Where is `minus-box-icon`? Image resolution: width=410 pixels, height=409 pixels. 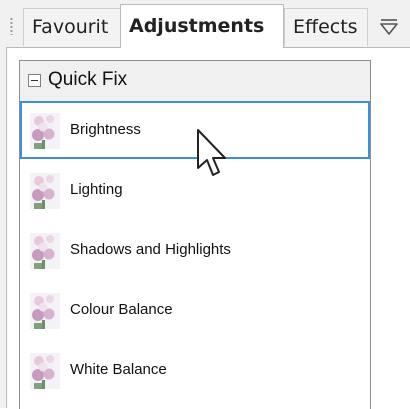 minus-box-icon is located at coordinates (34, 80).